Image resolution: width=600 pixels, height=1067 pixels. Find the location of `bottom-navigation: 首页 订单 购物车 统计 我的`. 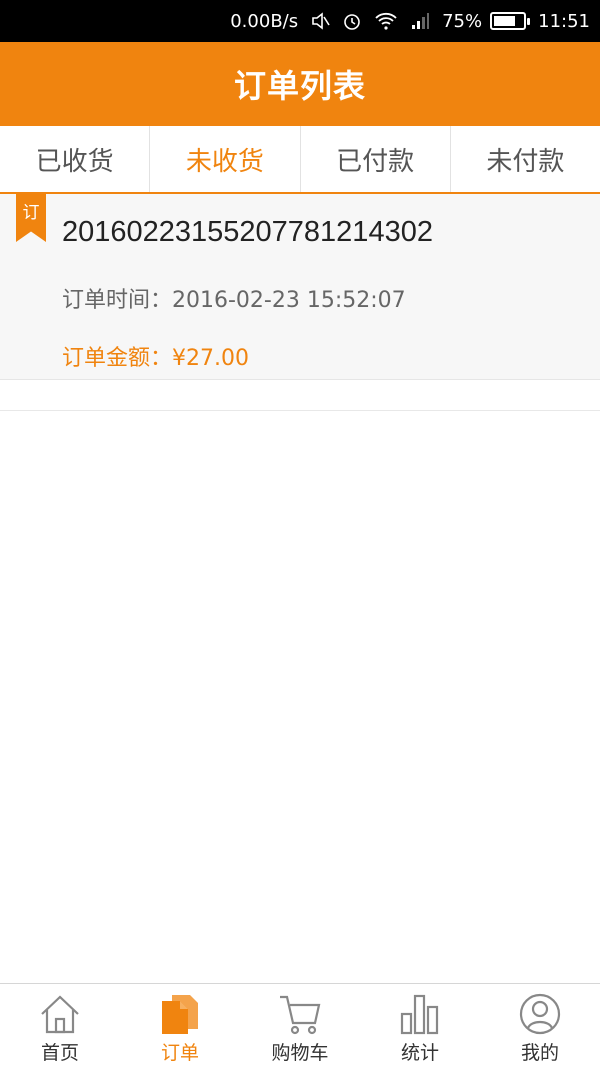

bottom-navigation: 首页 订单 购物车 统计 我的 is located at coordinates (300, 1025).